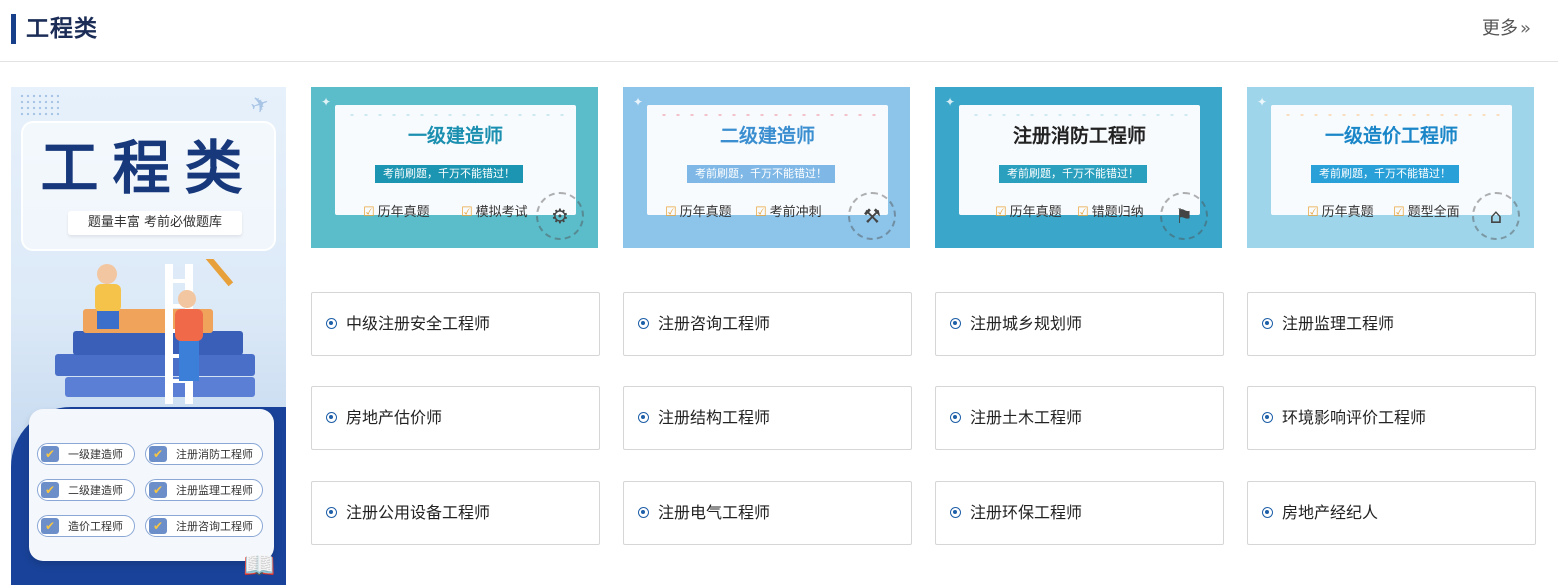  Describe the element at coordinates (795, 212) in the screenshot. I see `feature-label: 考前冲刺` at that location.